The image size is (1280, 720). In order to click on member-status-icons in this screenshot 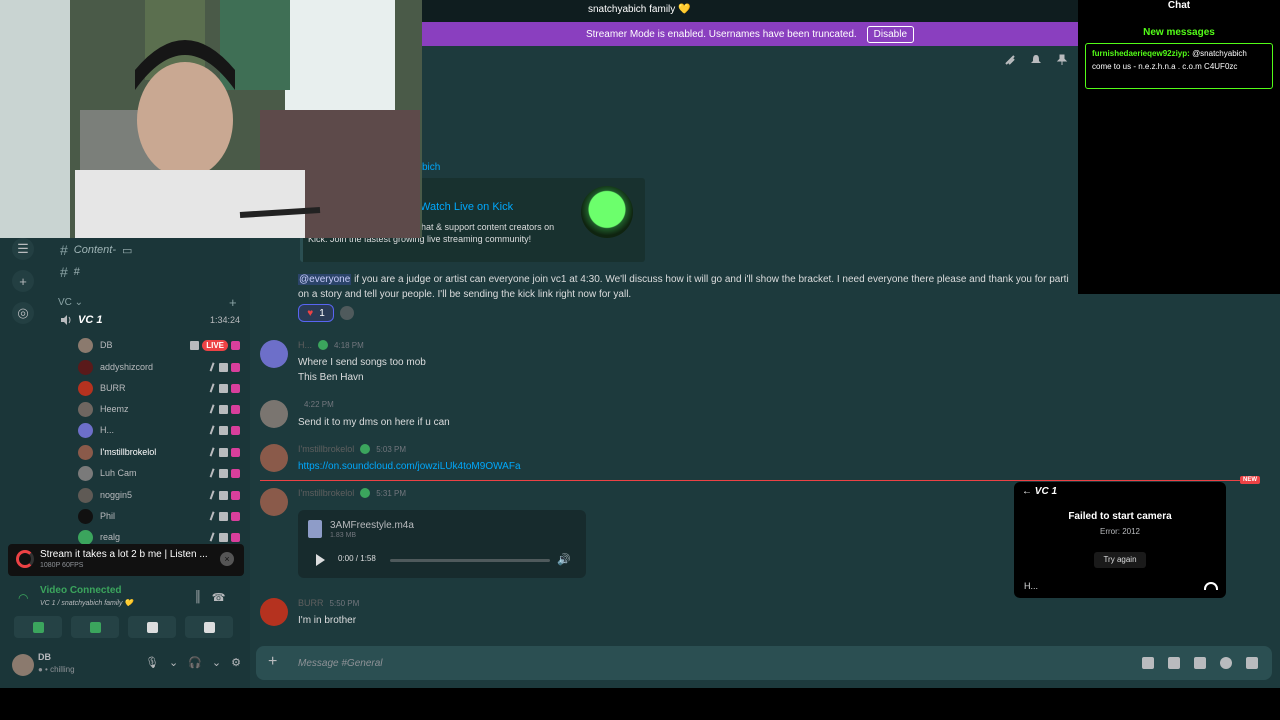, I will do `click(224, 409)`.